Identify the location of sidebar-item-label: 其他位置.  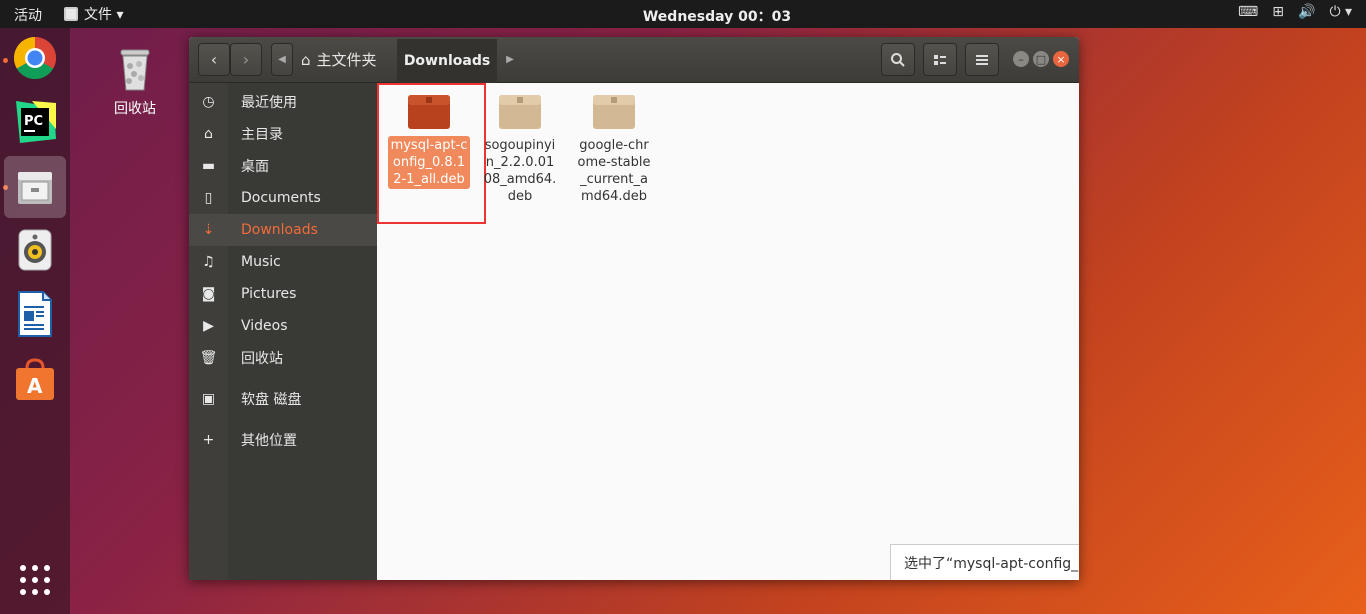
(269, 441).